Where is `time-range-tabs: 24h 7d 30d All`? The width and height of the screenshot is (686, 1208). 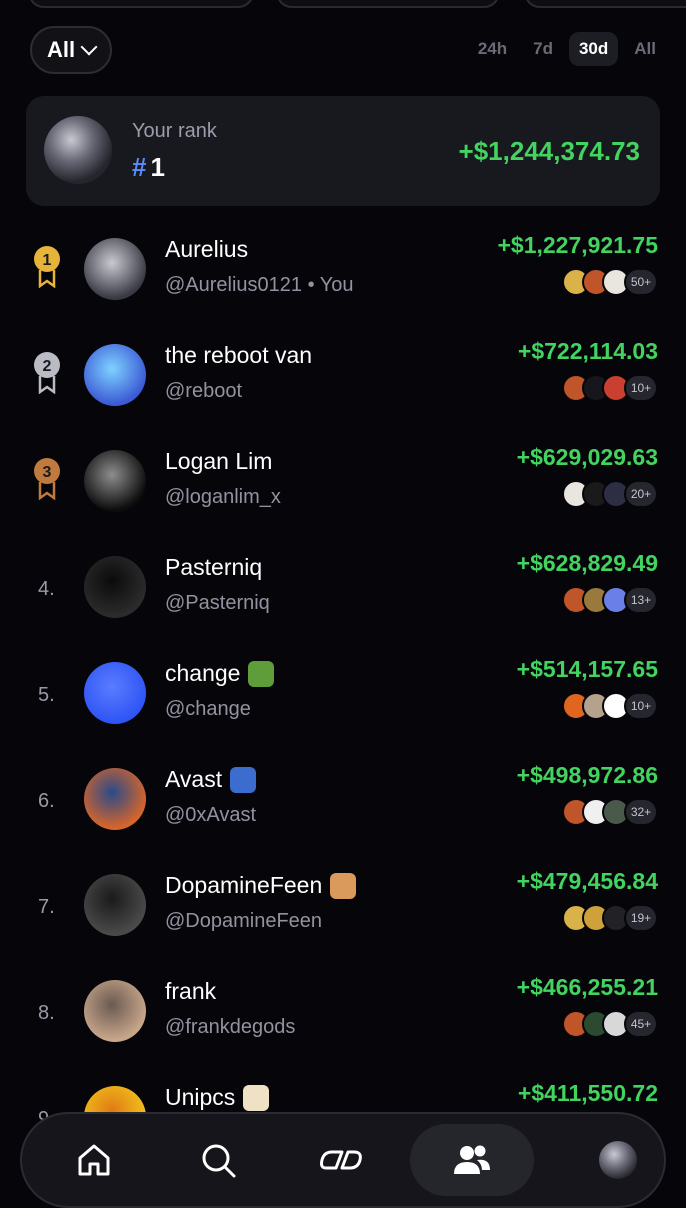 time-range-tabs: 24h 7d 30d All is located at coordinates (567, 49).